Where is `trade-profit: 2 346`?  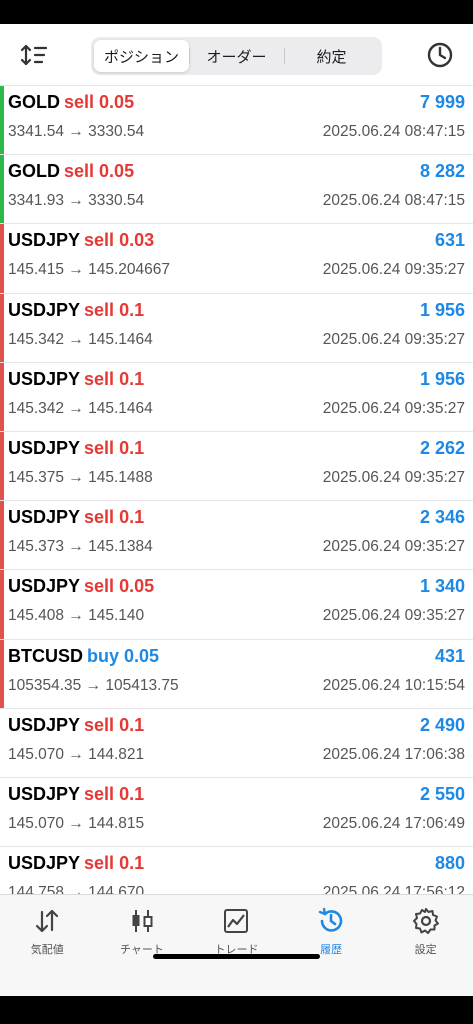
trade-profit: 2 346 is located at coordinates (442, 517).